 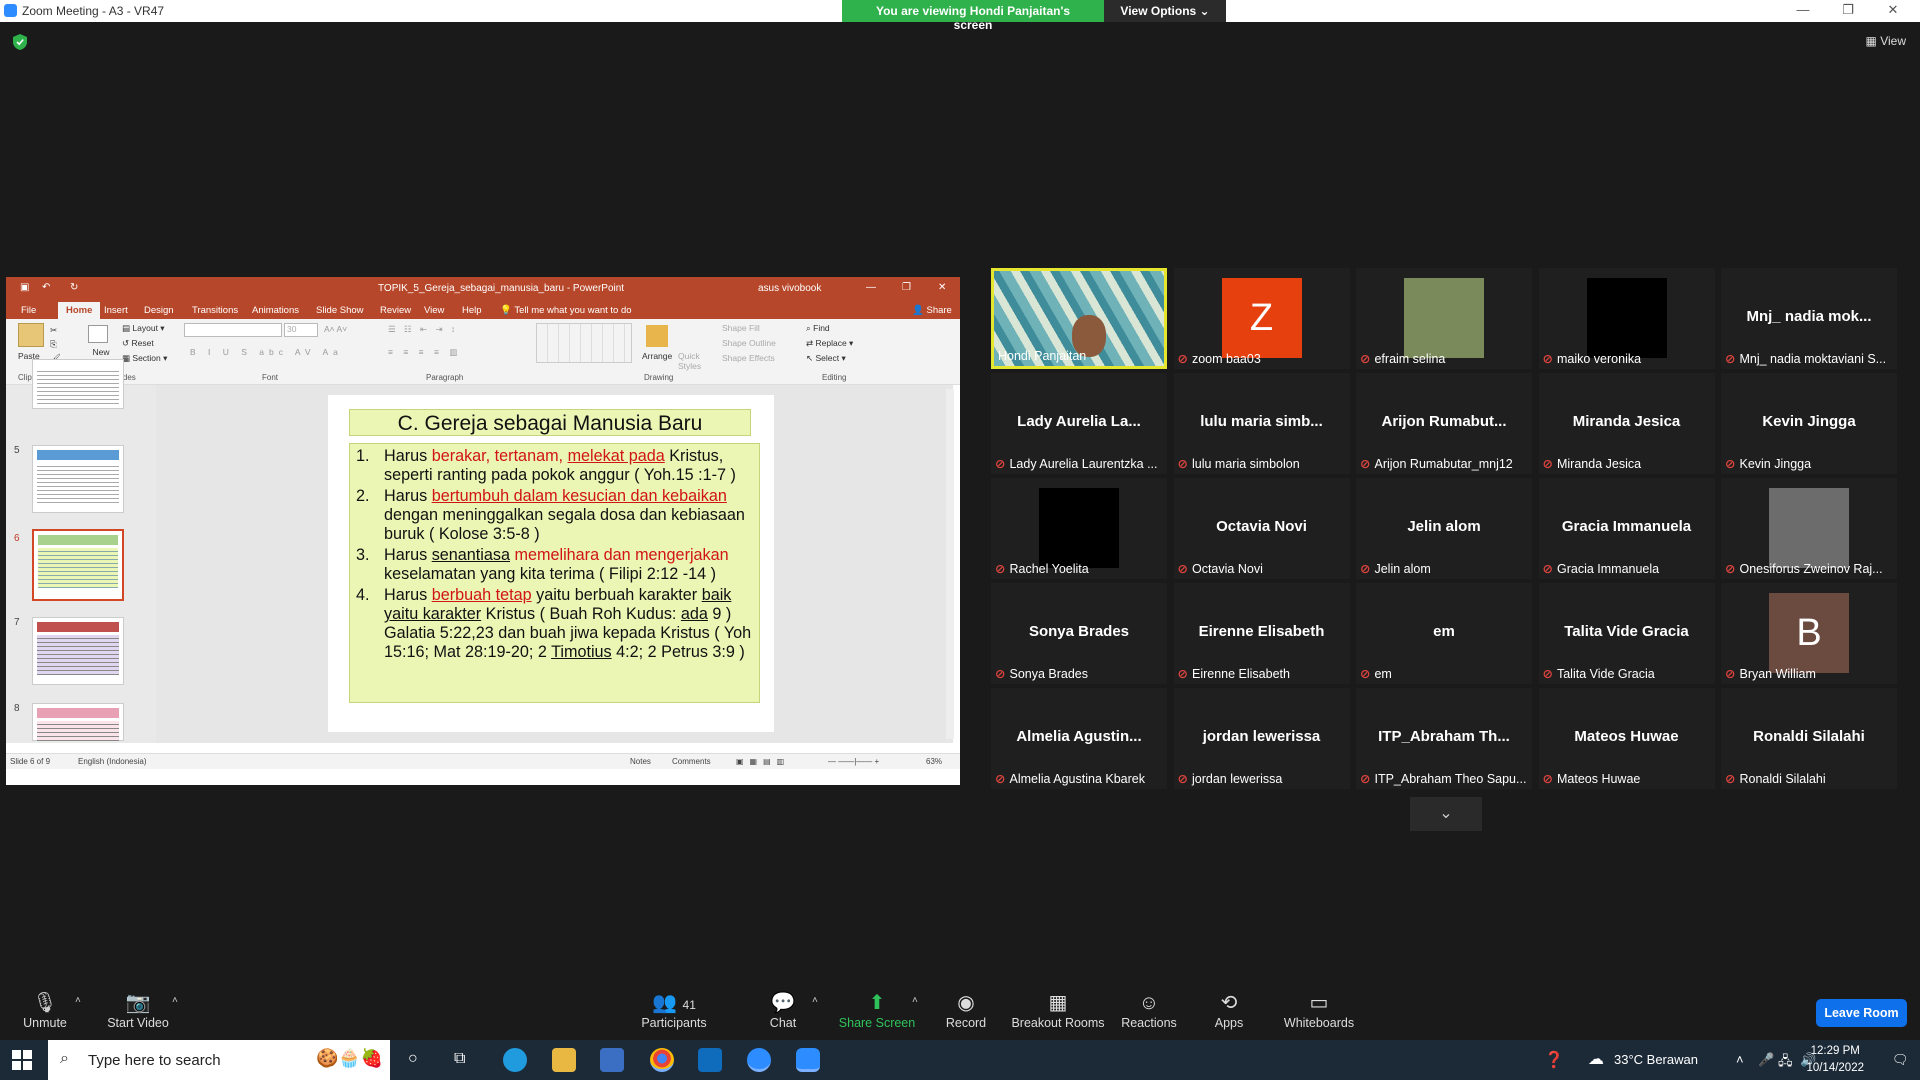 What do you see at coordinates (1079, 528) in the screenshot?
I see `participant-tile: ⊘ Rachel Yoelita` at bounding box center [1079, 528].